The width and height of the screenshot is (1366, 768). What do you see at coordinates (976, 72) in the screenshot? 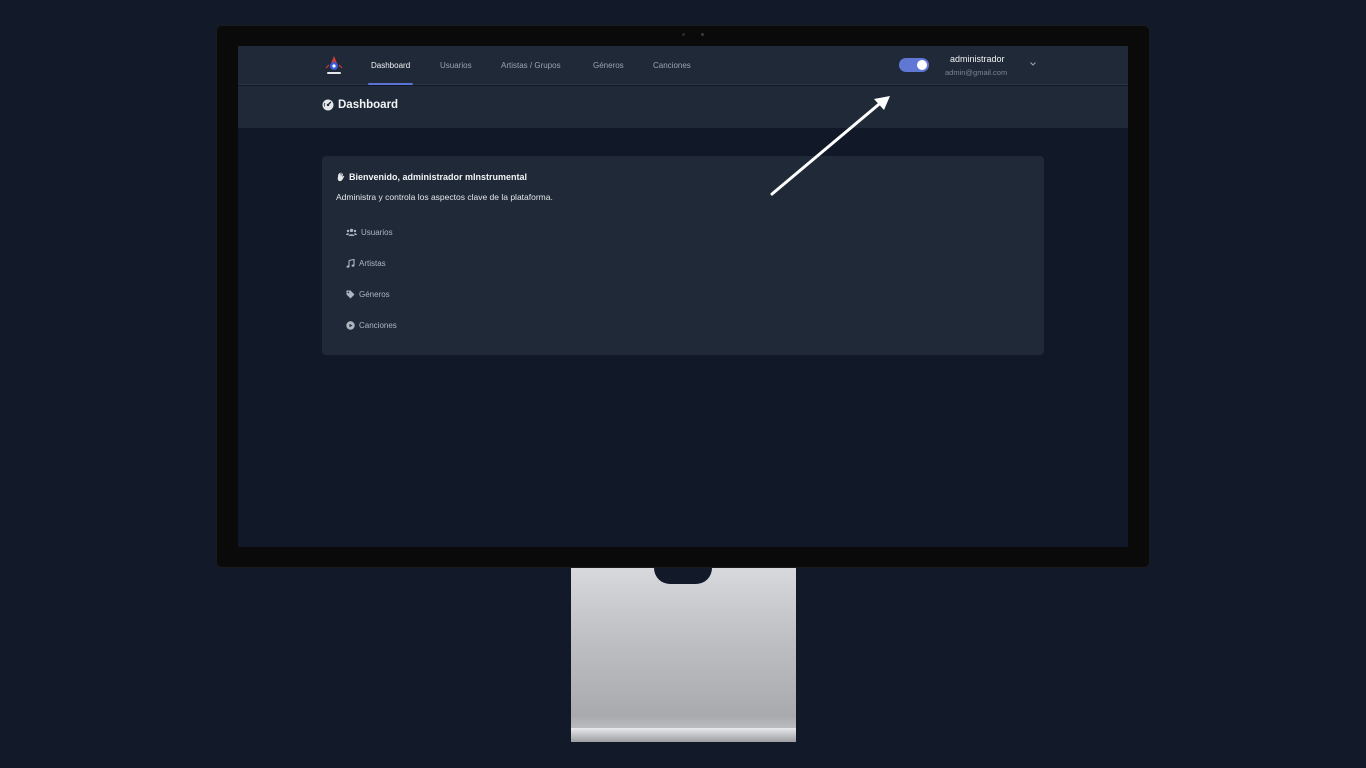
I see `user-email: admin@gmail.com` at bounding box center [976, 72].